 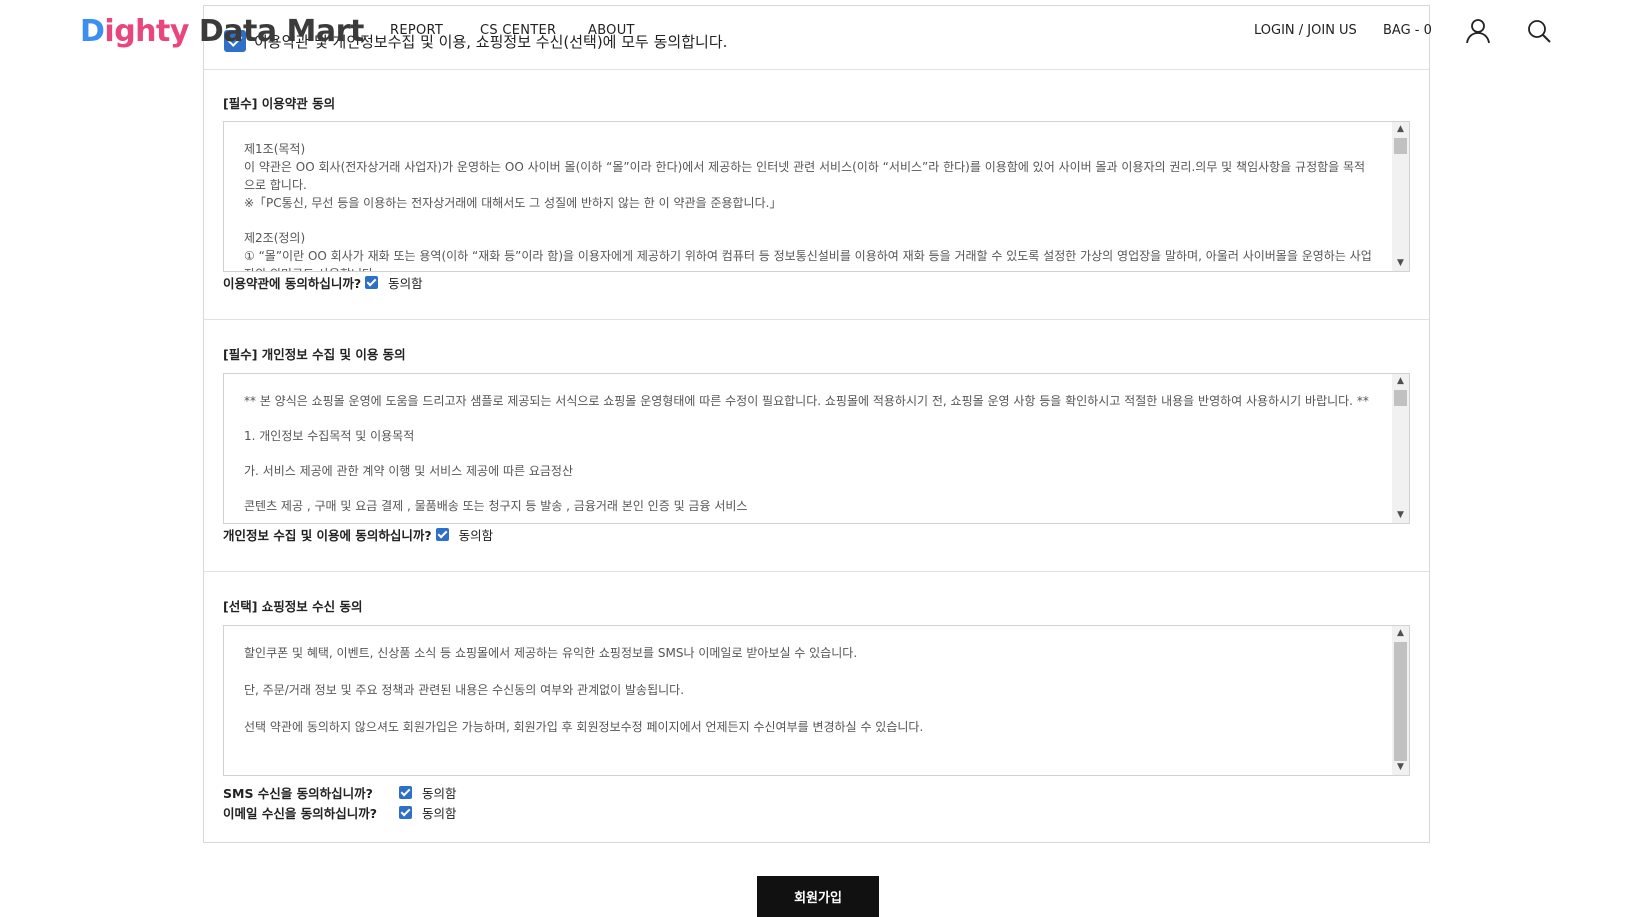 What do you see at coordinates (372, 282) in the screenshot?
I see `terms-agree-checkbox` at bounding box center [372, 282].